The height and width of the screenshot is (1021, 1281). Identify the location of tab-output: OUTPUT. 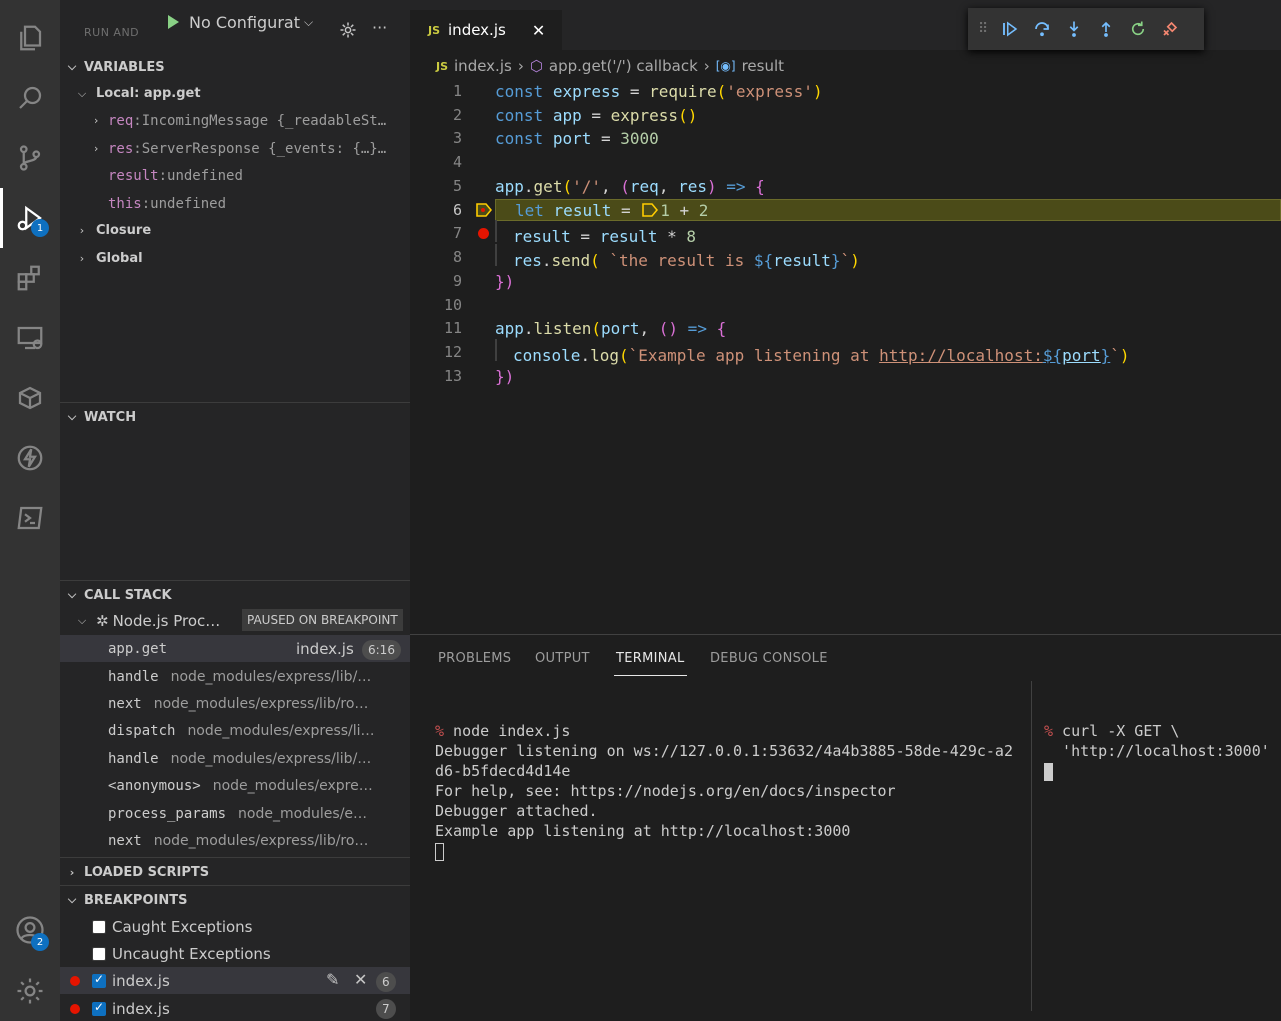
(562, 658).